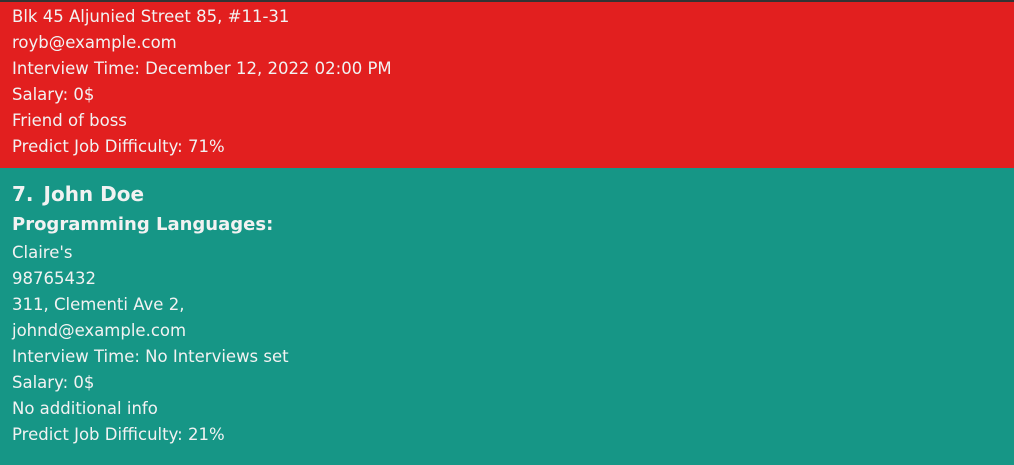  What do you see at coordinates (98, 304) in the screenshot?
I see `address: 311, Clementi Ave 2,` at bounding box center [98, 304].